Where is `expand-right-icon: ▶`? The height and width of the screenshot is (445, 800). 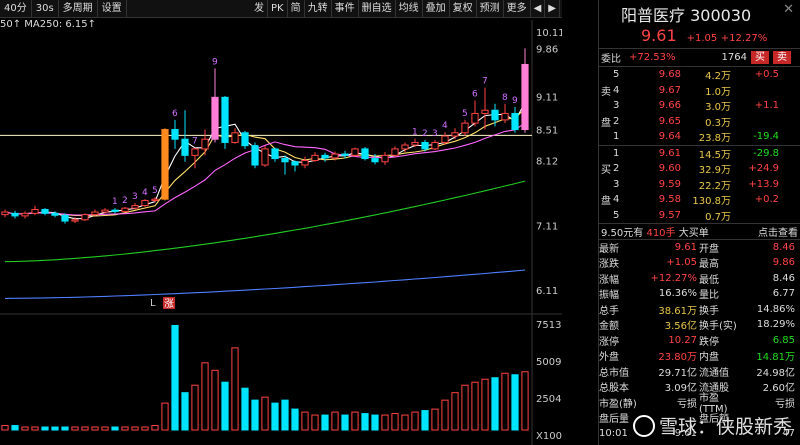
expand-right-icon: ▶ is located at coordinates (552, 9).